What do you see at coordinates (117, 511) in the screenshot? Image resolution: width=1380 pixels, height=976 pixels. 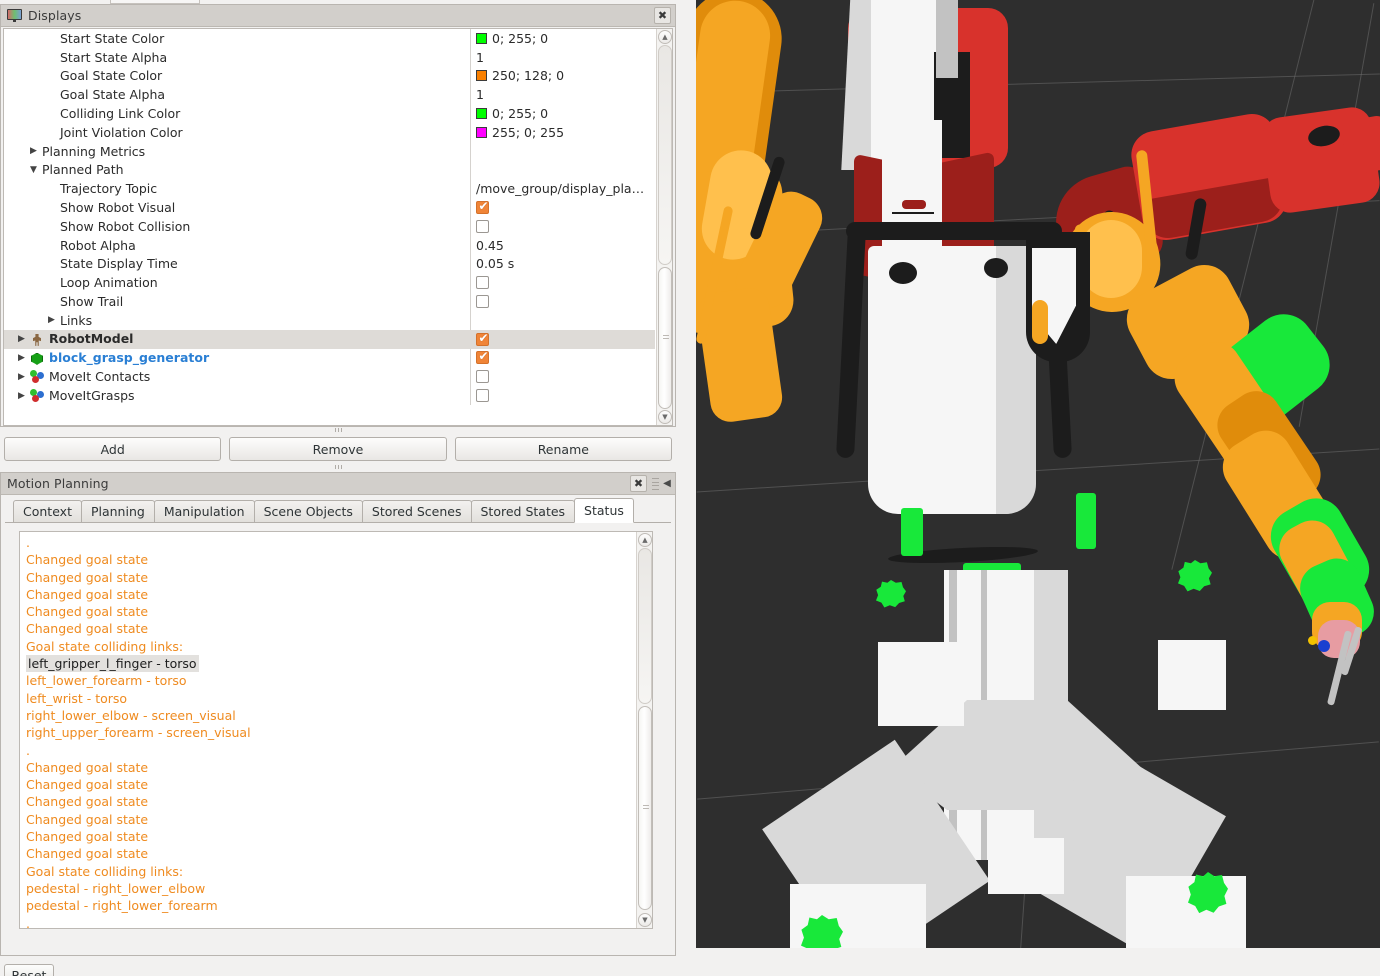 I see `tab-planning: Planning` at bounding box center [117, 511].